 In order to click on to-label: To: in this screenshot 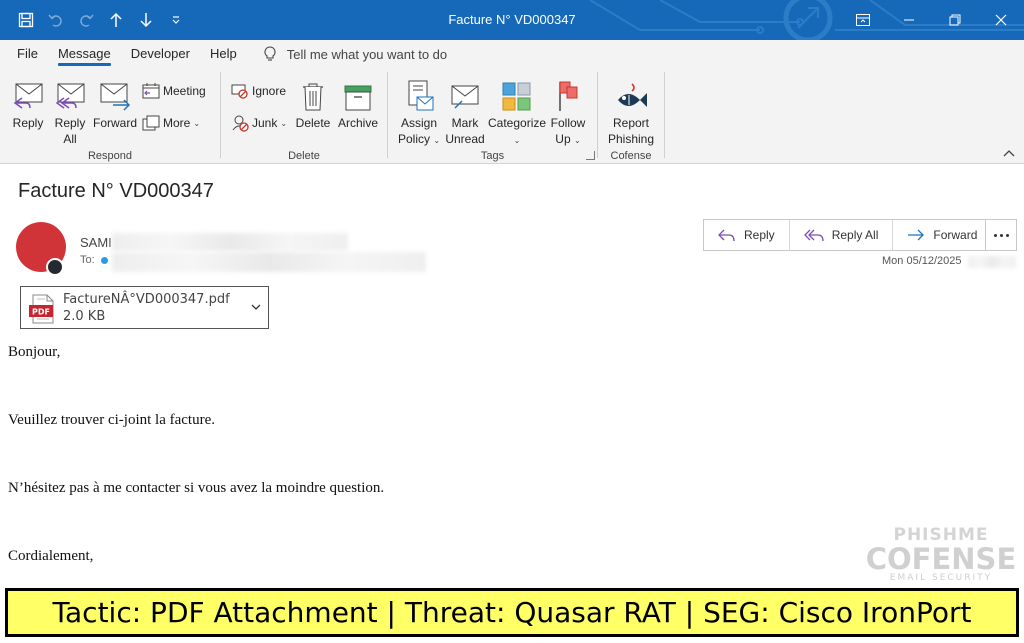, I will do `click(87, 260)`.